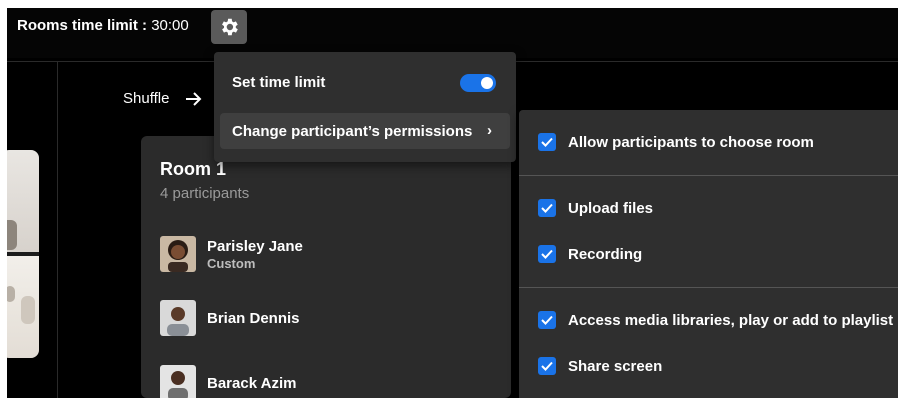  Describe the element at coordinates (252, 383) in the screenshot. I see `participant-name: Barack Azim` at that location.